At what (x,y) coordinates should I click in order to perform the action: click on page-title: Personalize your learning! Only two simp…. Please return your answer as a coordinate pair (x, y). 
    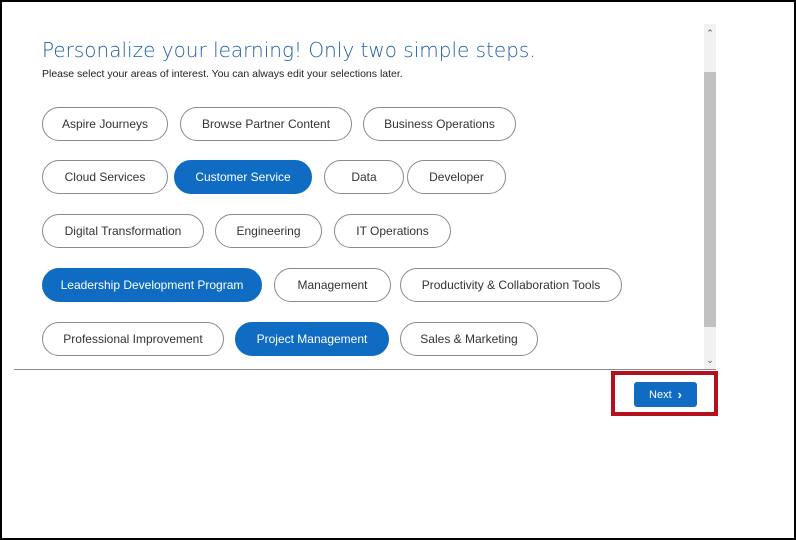
    Looking at the image, I should click on (289, 50).